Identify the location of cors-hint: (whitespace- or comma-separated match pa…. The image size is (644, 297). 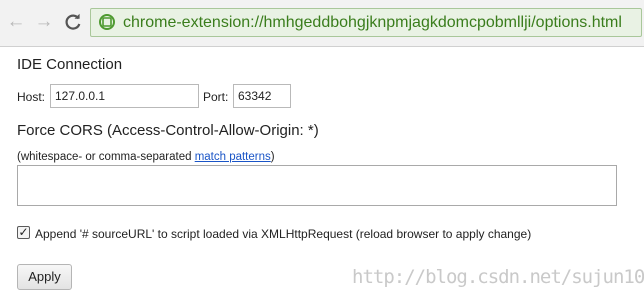
(146, 157).